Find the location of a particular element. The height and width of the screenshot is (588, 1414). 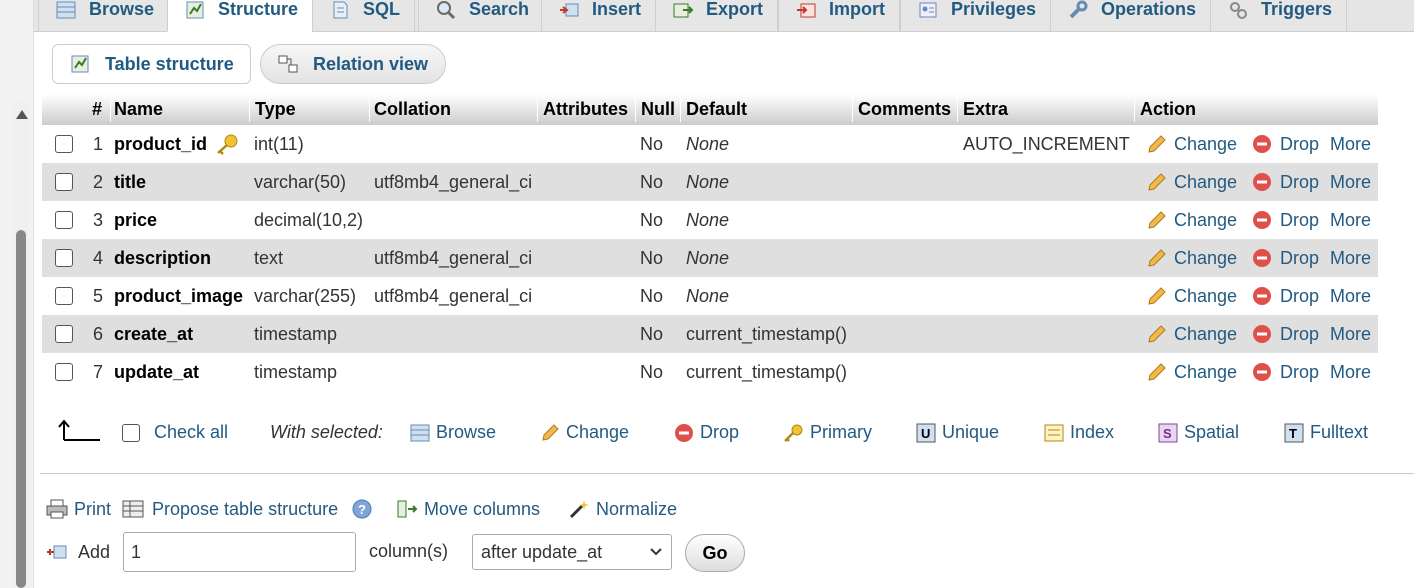

col-num-header: # is located at coordinates (97, 109).